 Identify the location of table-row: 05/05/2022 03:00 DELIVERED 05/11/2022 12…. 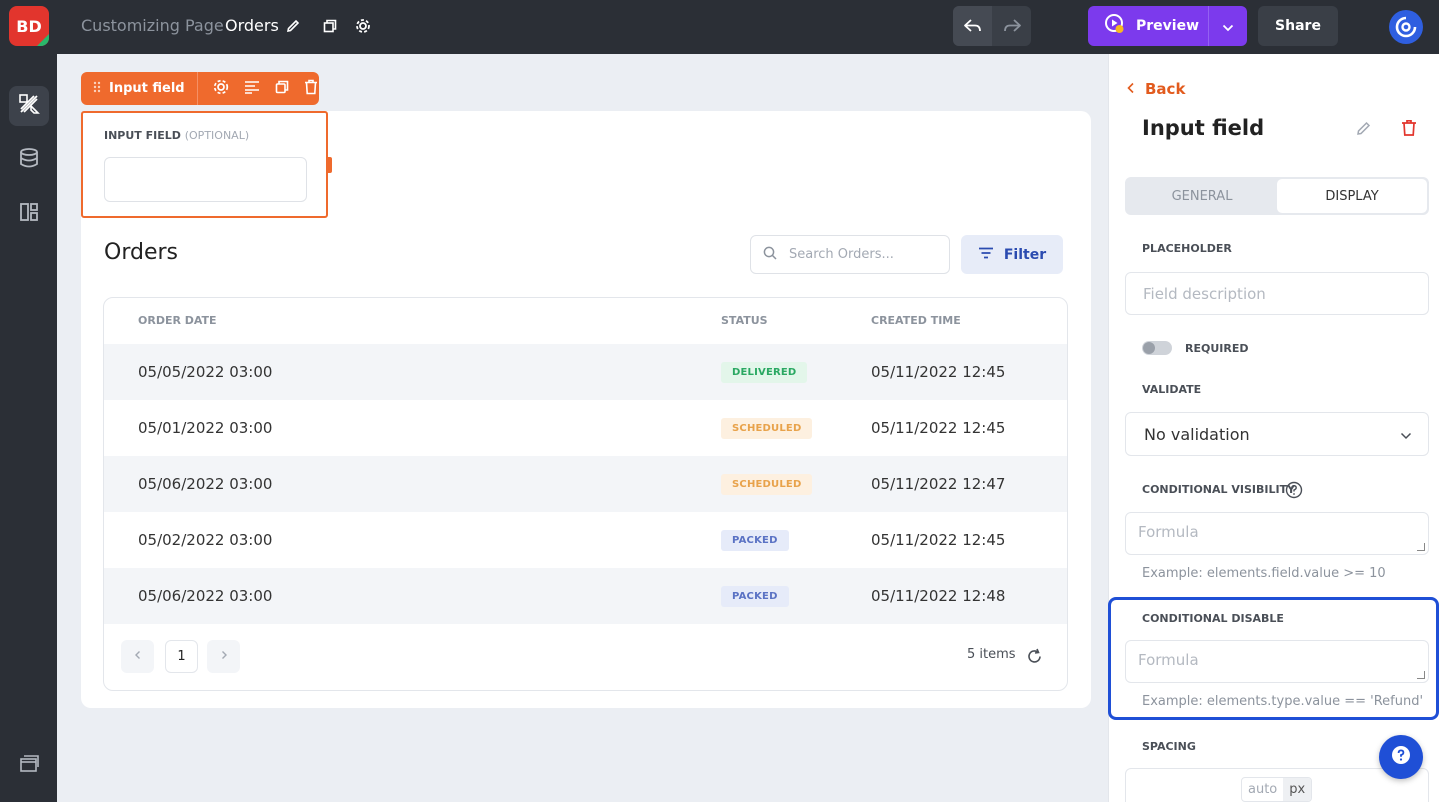
(585, 372).